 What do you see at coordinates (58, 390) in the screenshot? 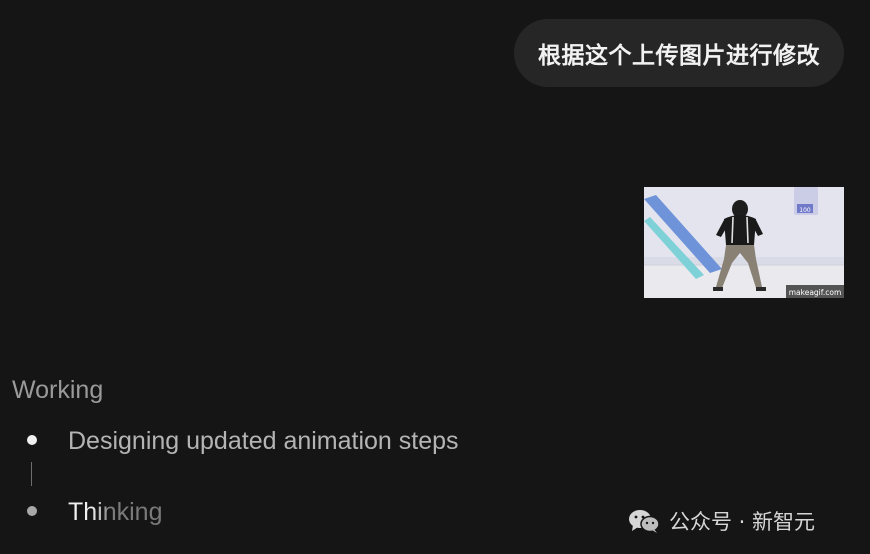
I see `status-title: Working` at bounding box center [58, 390].